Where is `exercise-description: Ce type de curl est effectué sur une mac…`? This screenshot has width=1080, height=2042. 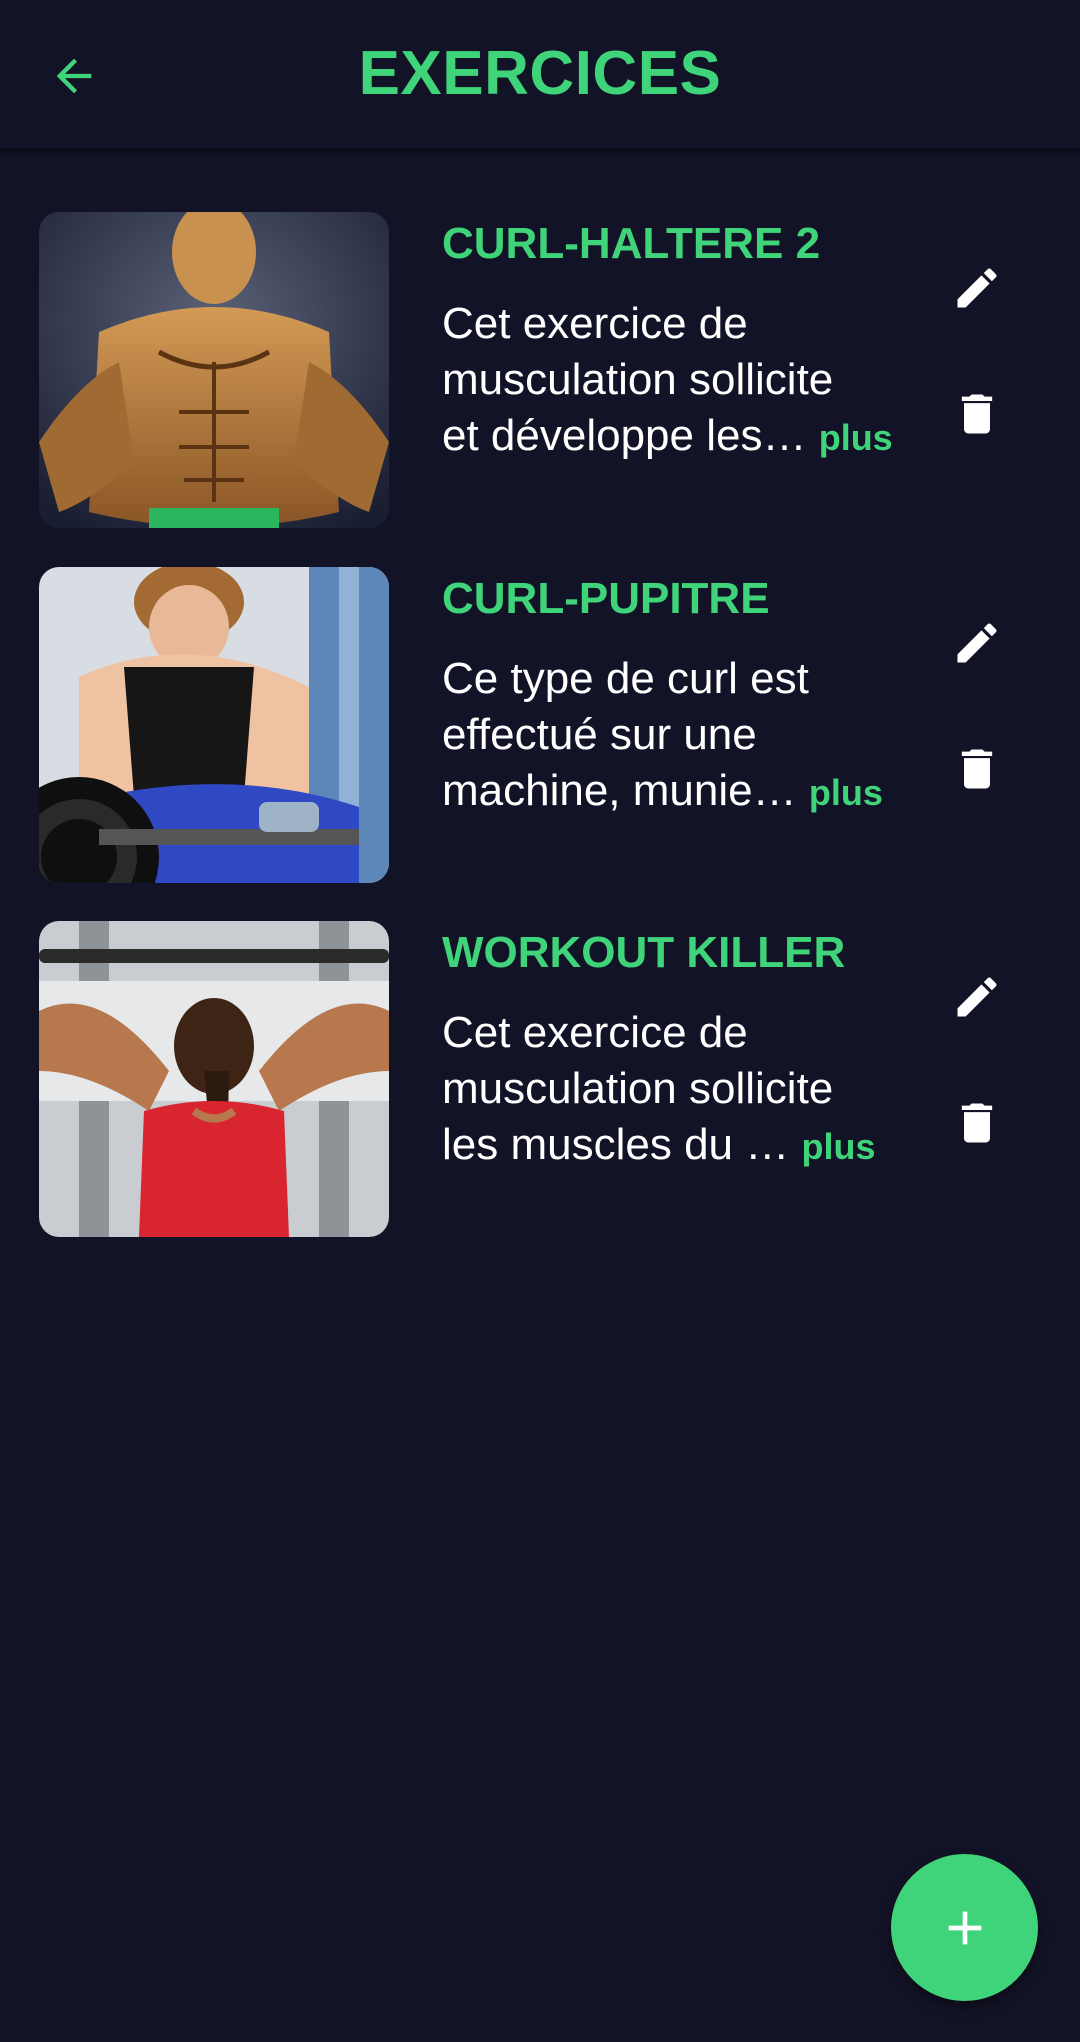 exercise-description: Ce type de curl est effectué sur une mac… is located at coordinates (677, 736).